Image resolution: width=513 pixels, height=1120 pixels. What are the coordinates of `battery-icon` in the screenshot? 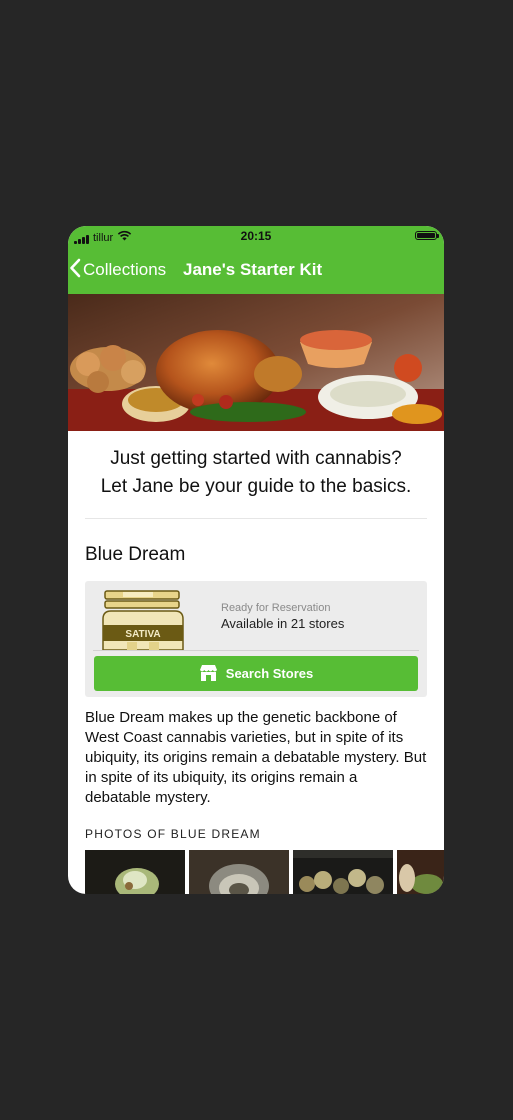 It's located at (427, 235).